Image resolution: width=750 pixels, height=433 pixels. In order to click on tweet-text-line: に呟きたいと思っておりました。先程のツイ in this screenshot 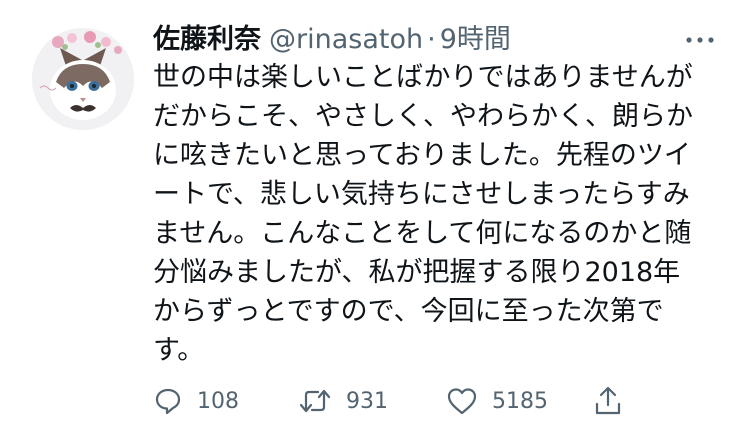, I will do `click(422, 155)`.